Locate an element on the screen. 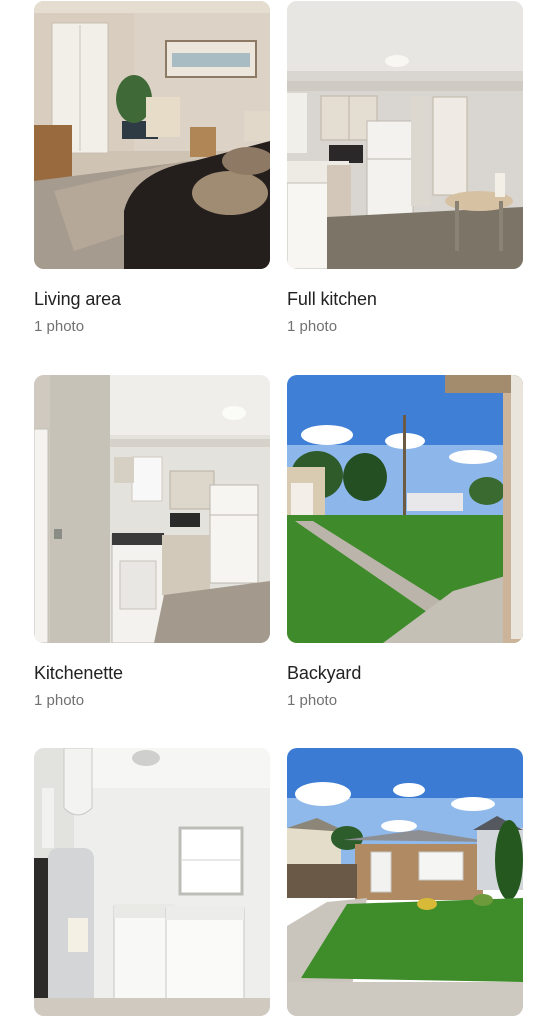 The width and height of the screenshot is (557, 1024). photo-category-card: Full kitchen 1 photo is located at coordinates (405, 168).